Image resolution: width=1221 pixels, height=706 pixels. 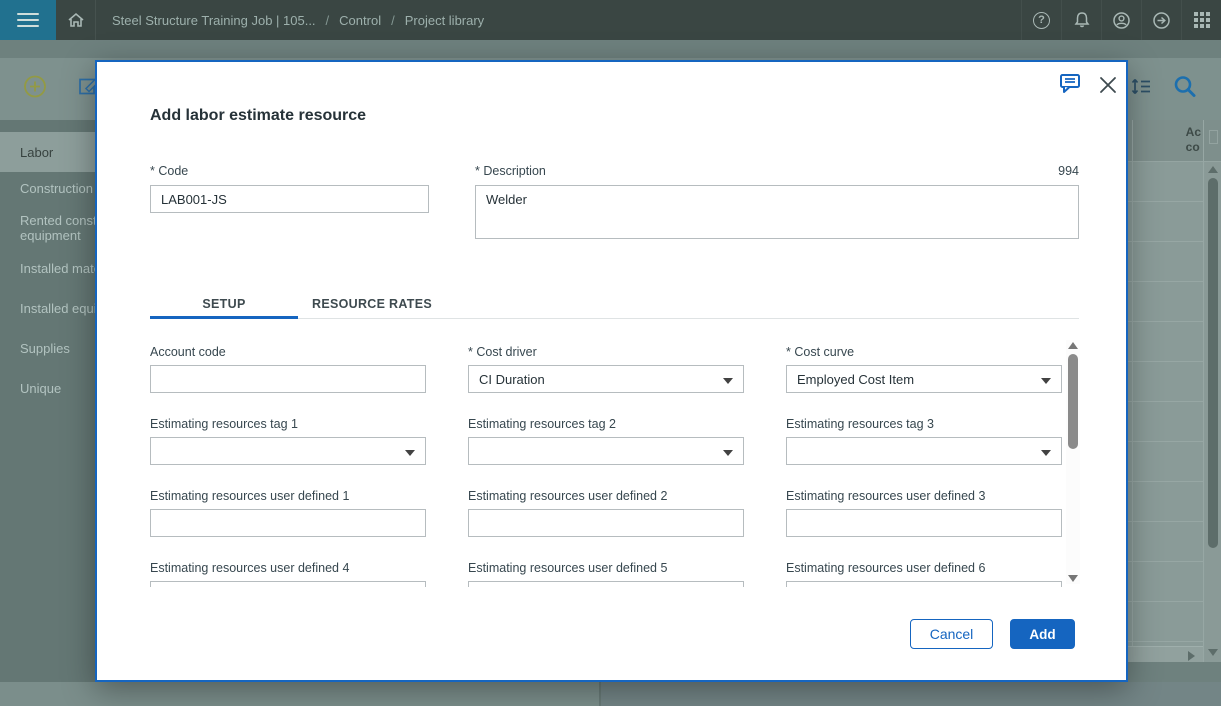 What do you see at coordinates (1213, 137) in the screenshot?
I see `column-freeze-icon` at bounding box center [1213, 137].